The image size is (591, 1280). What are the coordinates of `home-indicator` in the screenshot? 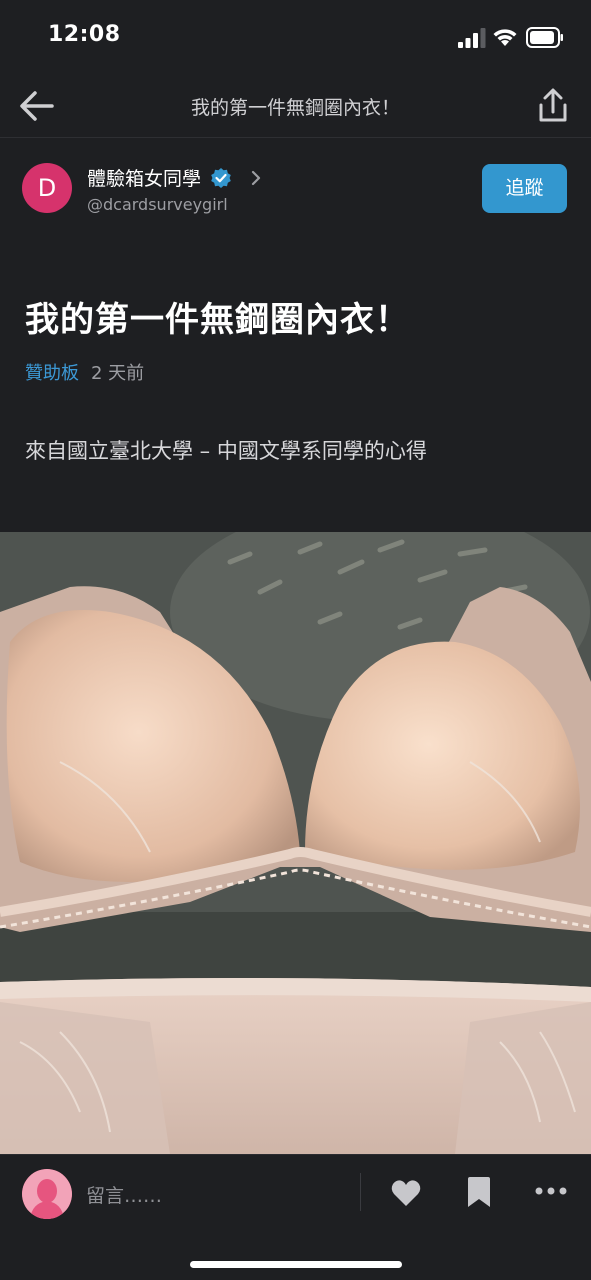 It's located at (296, 1264).